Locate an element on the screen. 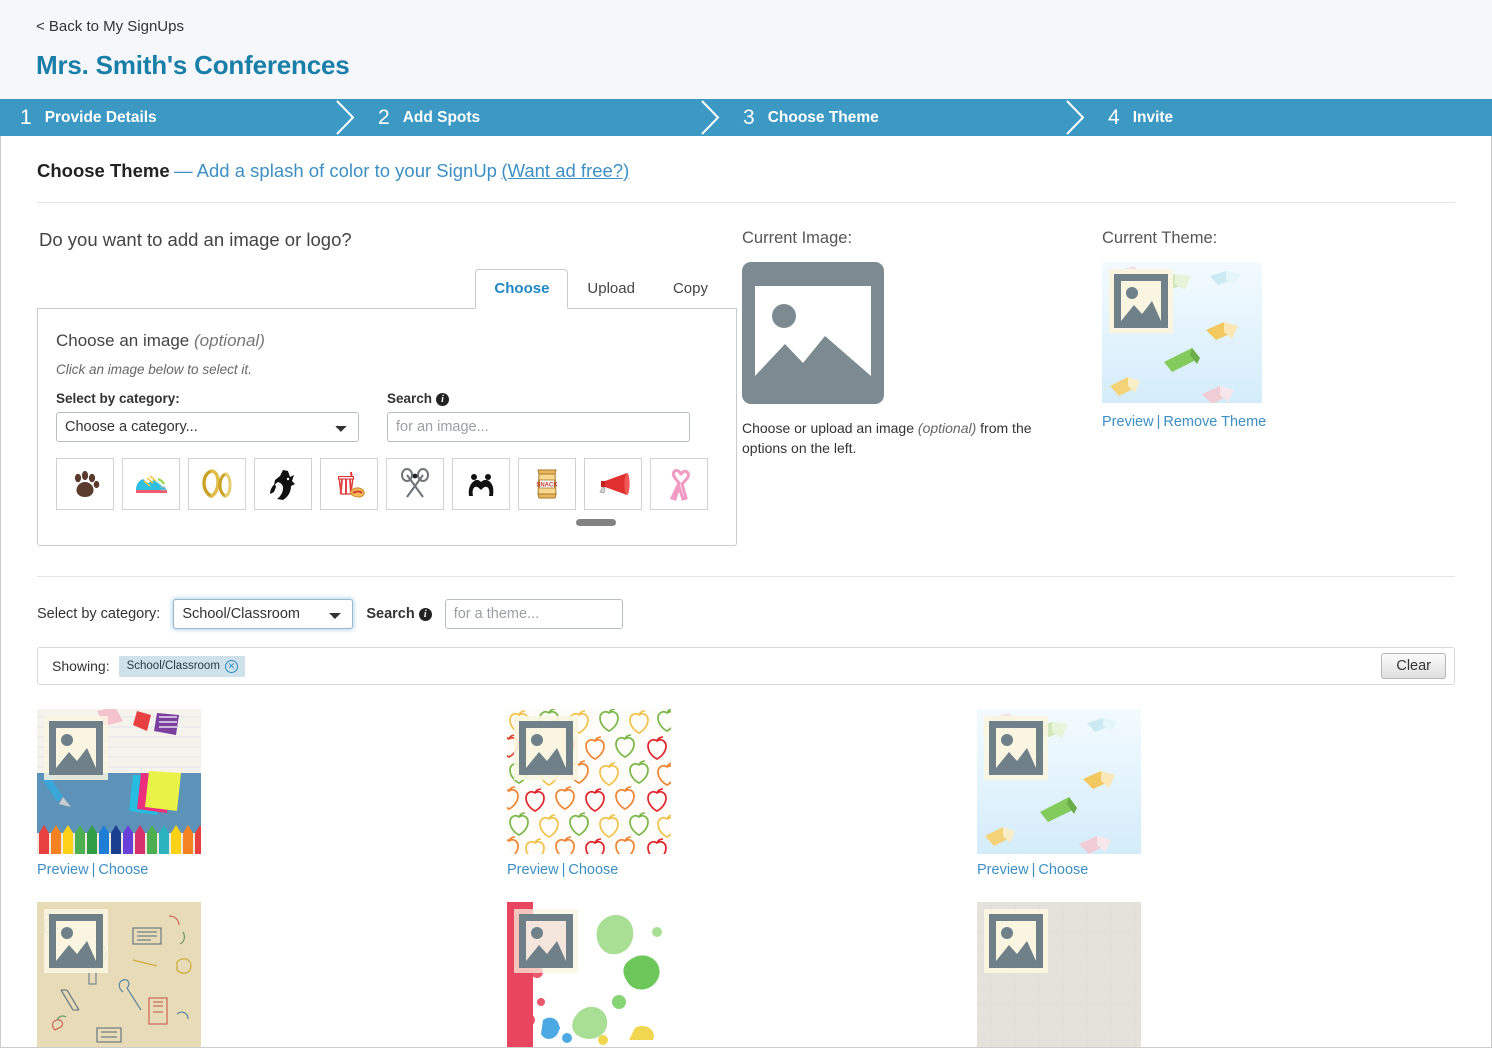 The height and width of the screenshot is (1048, 1492). pink-ribbon-thumbnail is located at coordinates (679, 484).